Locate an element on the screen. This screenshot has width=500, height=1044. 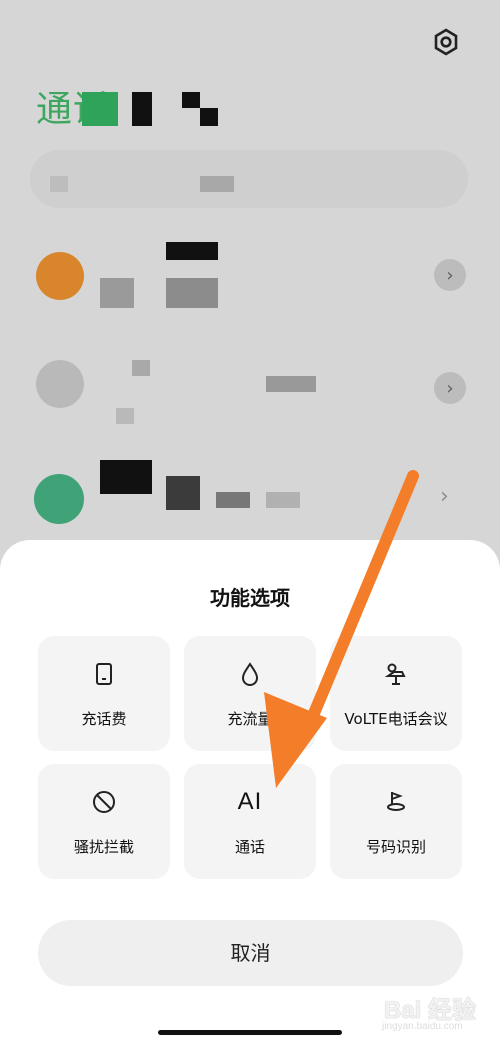
search-bar is located at coordinates (249, 179).